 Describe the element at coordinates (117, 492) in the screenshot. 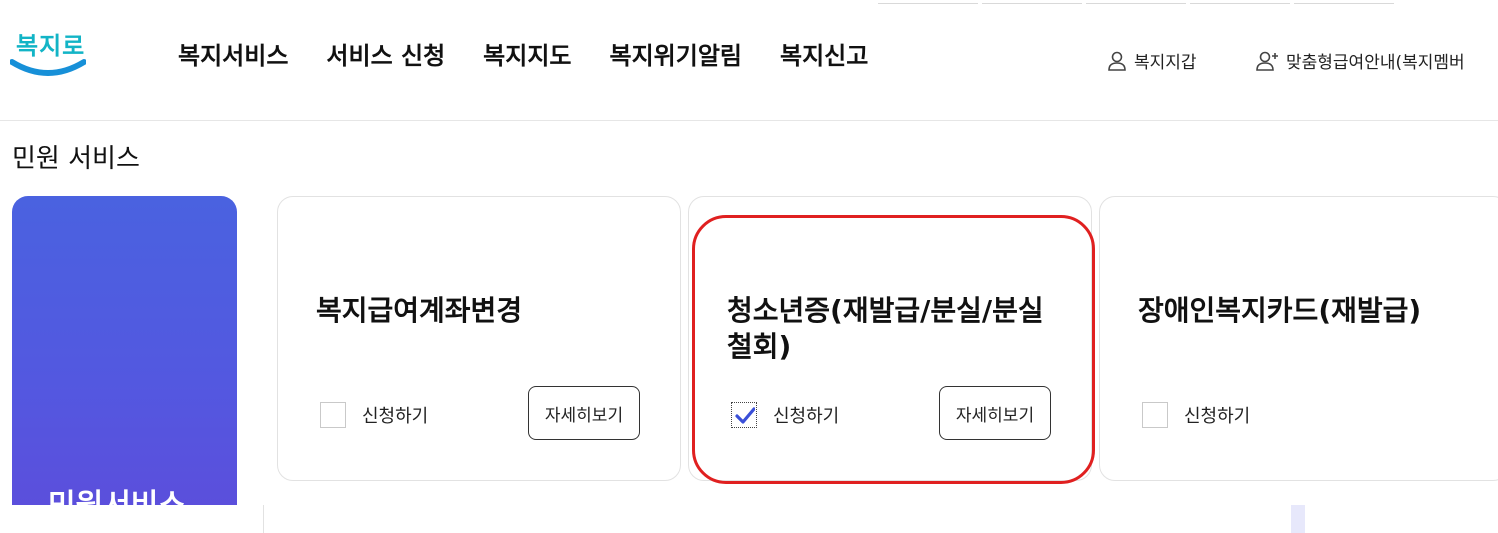

I see `banner-title: 민원서비스` at that location.